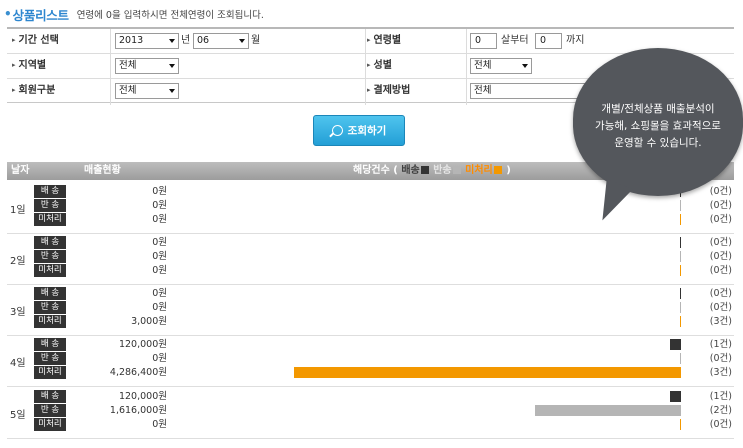 Image resolution: width=743 pixels, height=448 pixels. What do you see at coordinates (138, 372) in the screenshot?
I see `sales-amount: 4,286,400원` at bounding box center [138, 372].